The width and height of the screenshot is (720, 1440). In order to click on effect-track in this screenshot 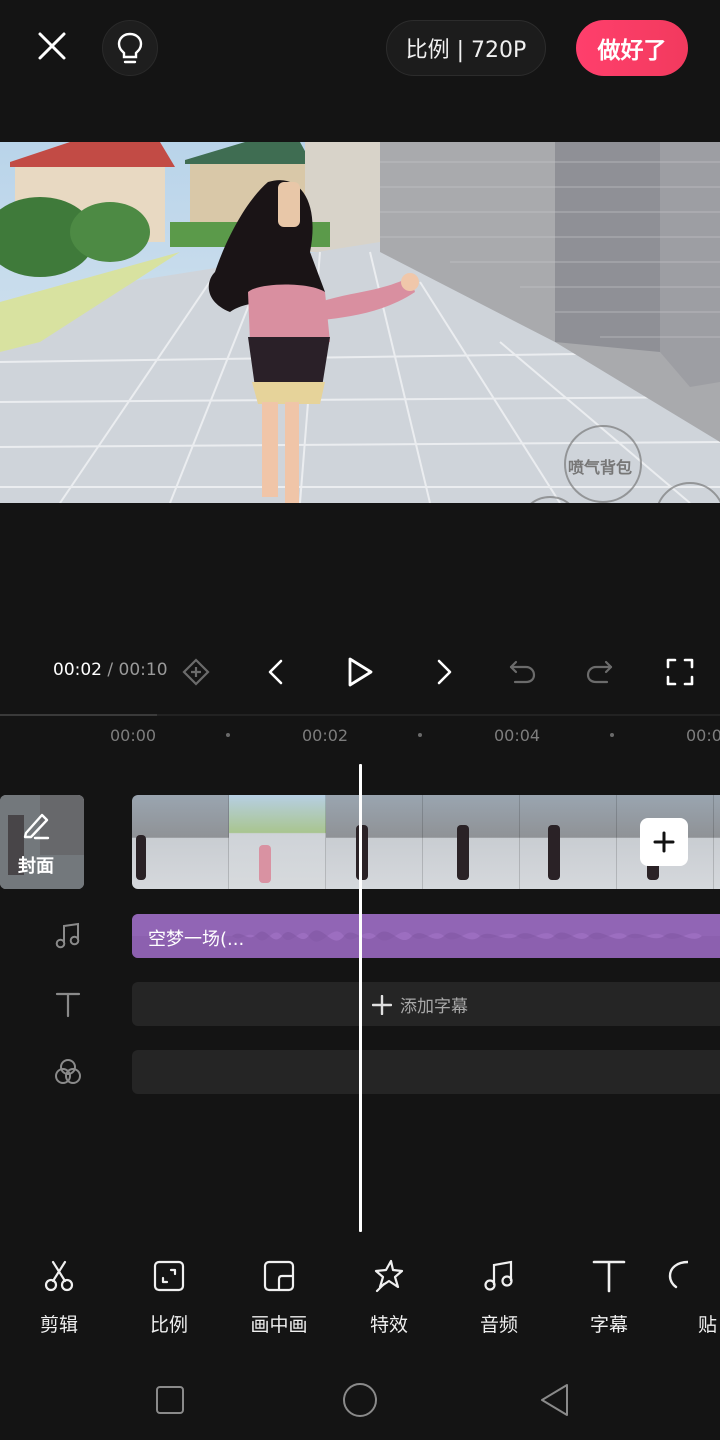, I will do `click(426, 1072)`.